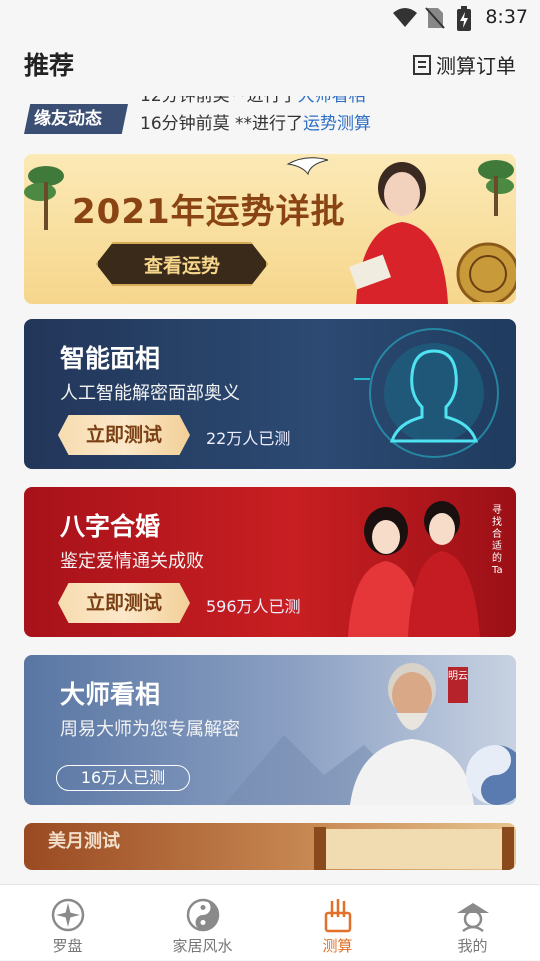 The image size is (540, 961). Describe the element at coordinates (253, 606) in the screenshot. I see `marriage-count: 596万人已测` at that location.